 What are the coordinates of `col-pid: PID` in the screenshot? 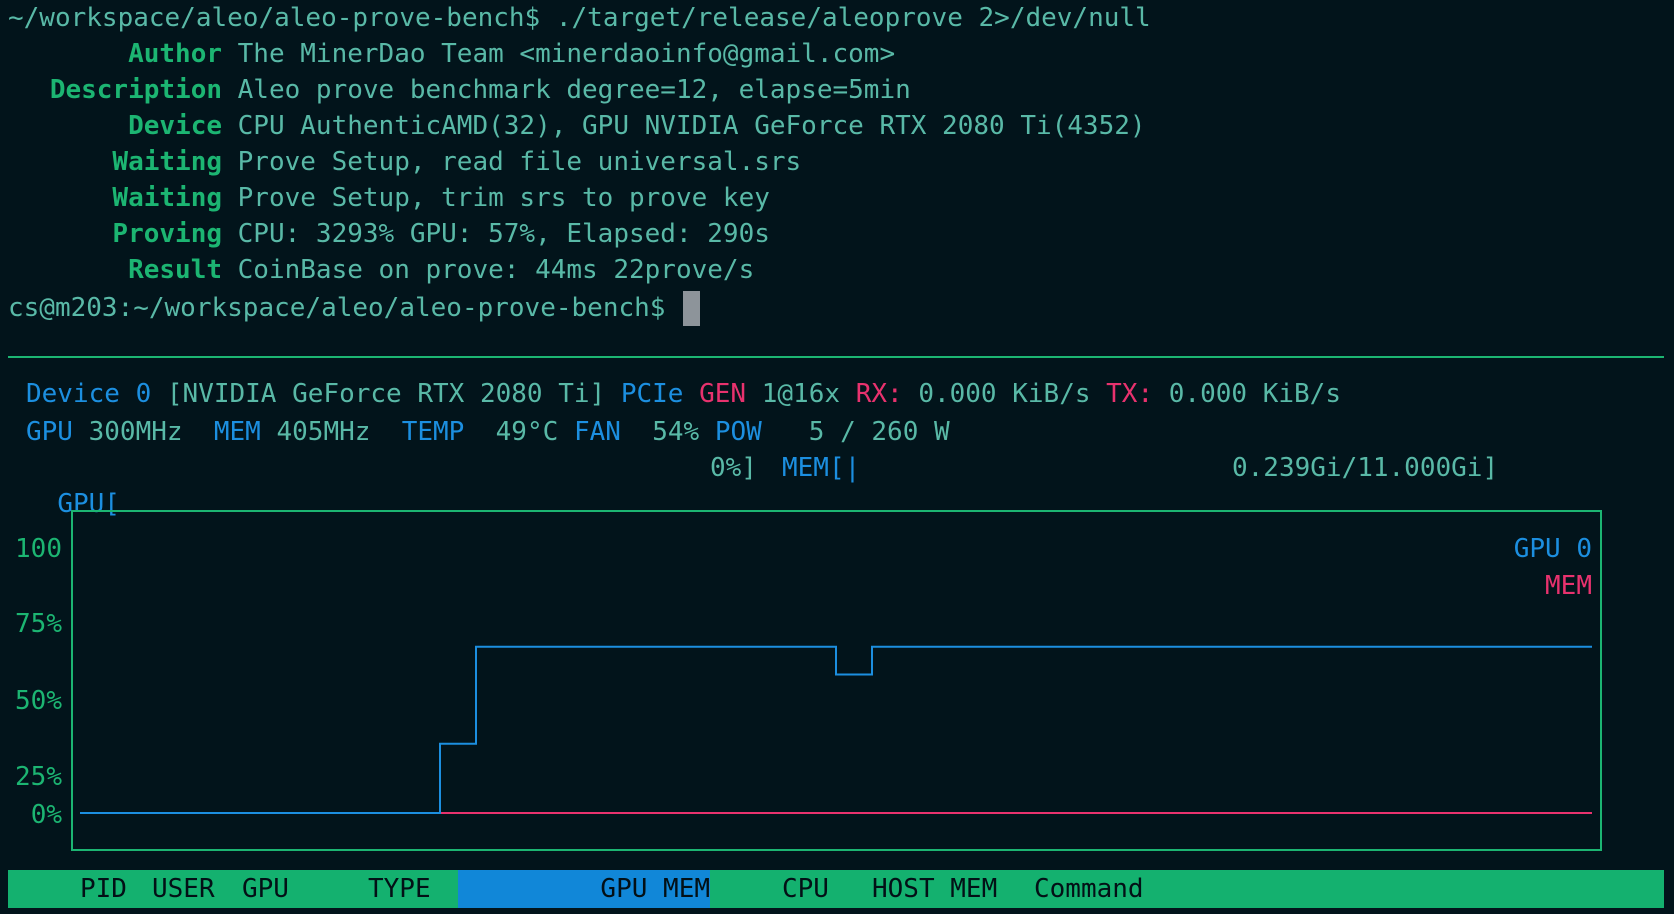 It's located at (103, 889).